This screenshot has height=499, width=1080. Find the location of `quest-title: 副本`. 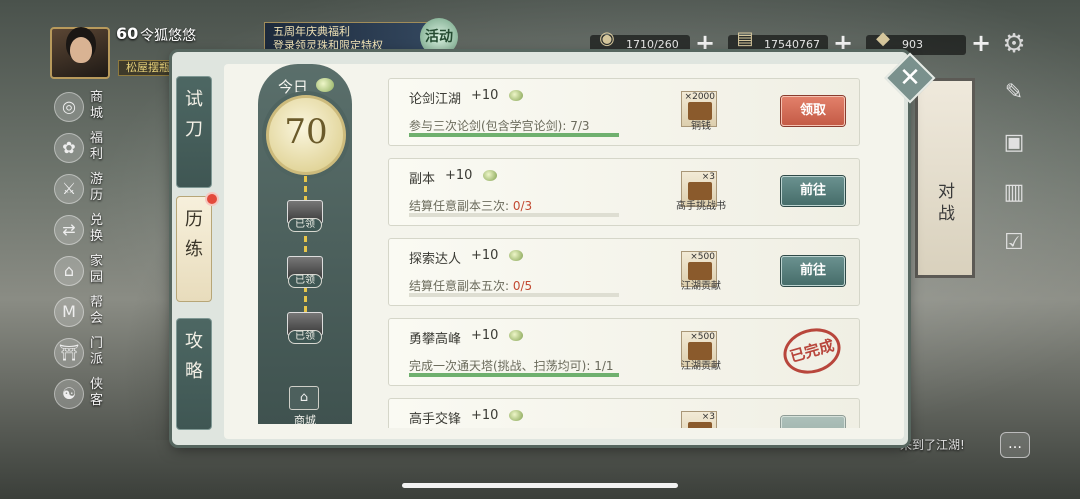

quest-title: 副本 is located at coordinates (422, 179).